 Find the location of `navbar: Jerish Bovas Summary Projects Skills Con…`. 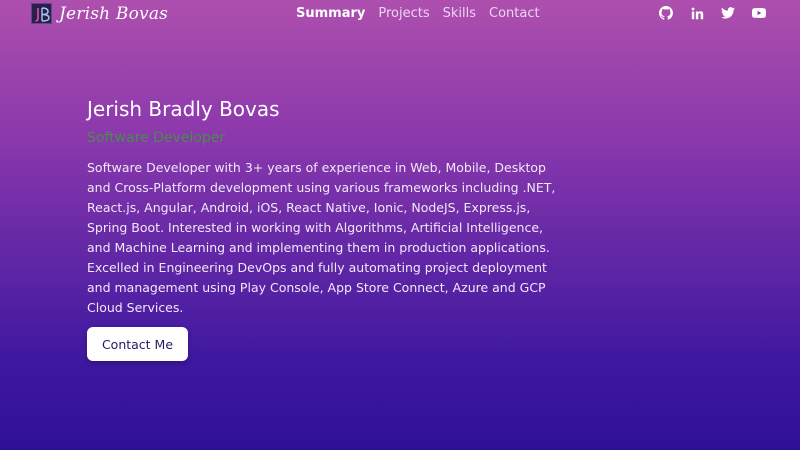

navbar: Jerish Bovas Summary Projects Skills Con… is located at coordinates (400, 14).